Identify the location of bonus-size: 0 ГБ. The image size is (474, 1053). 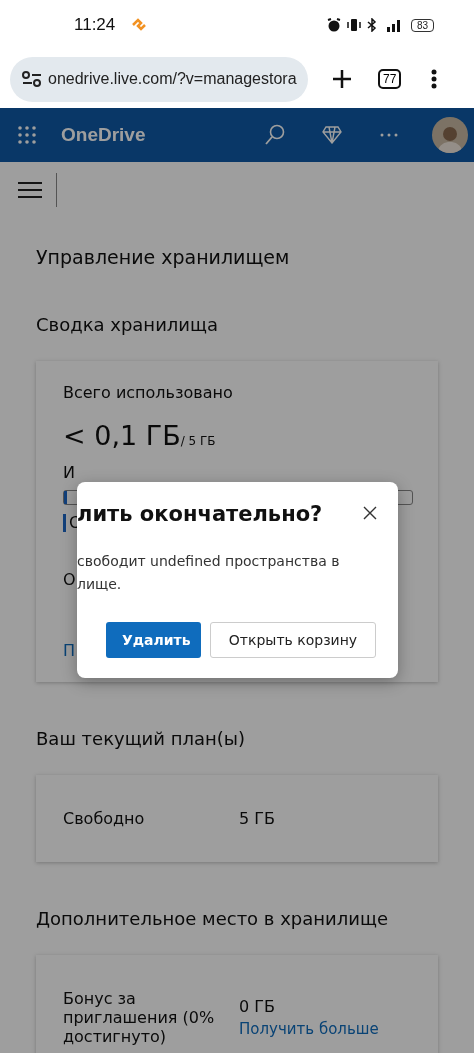
(257, 1006).